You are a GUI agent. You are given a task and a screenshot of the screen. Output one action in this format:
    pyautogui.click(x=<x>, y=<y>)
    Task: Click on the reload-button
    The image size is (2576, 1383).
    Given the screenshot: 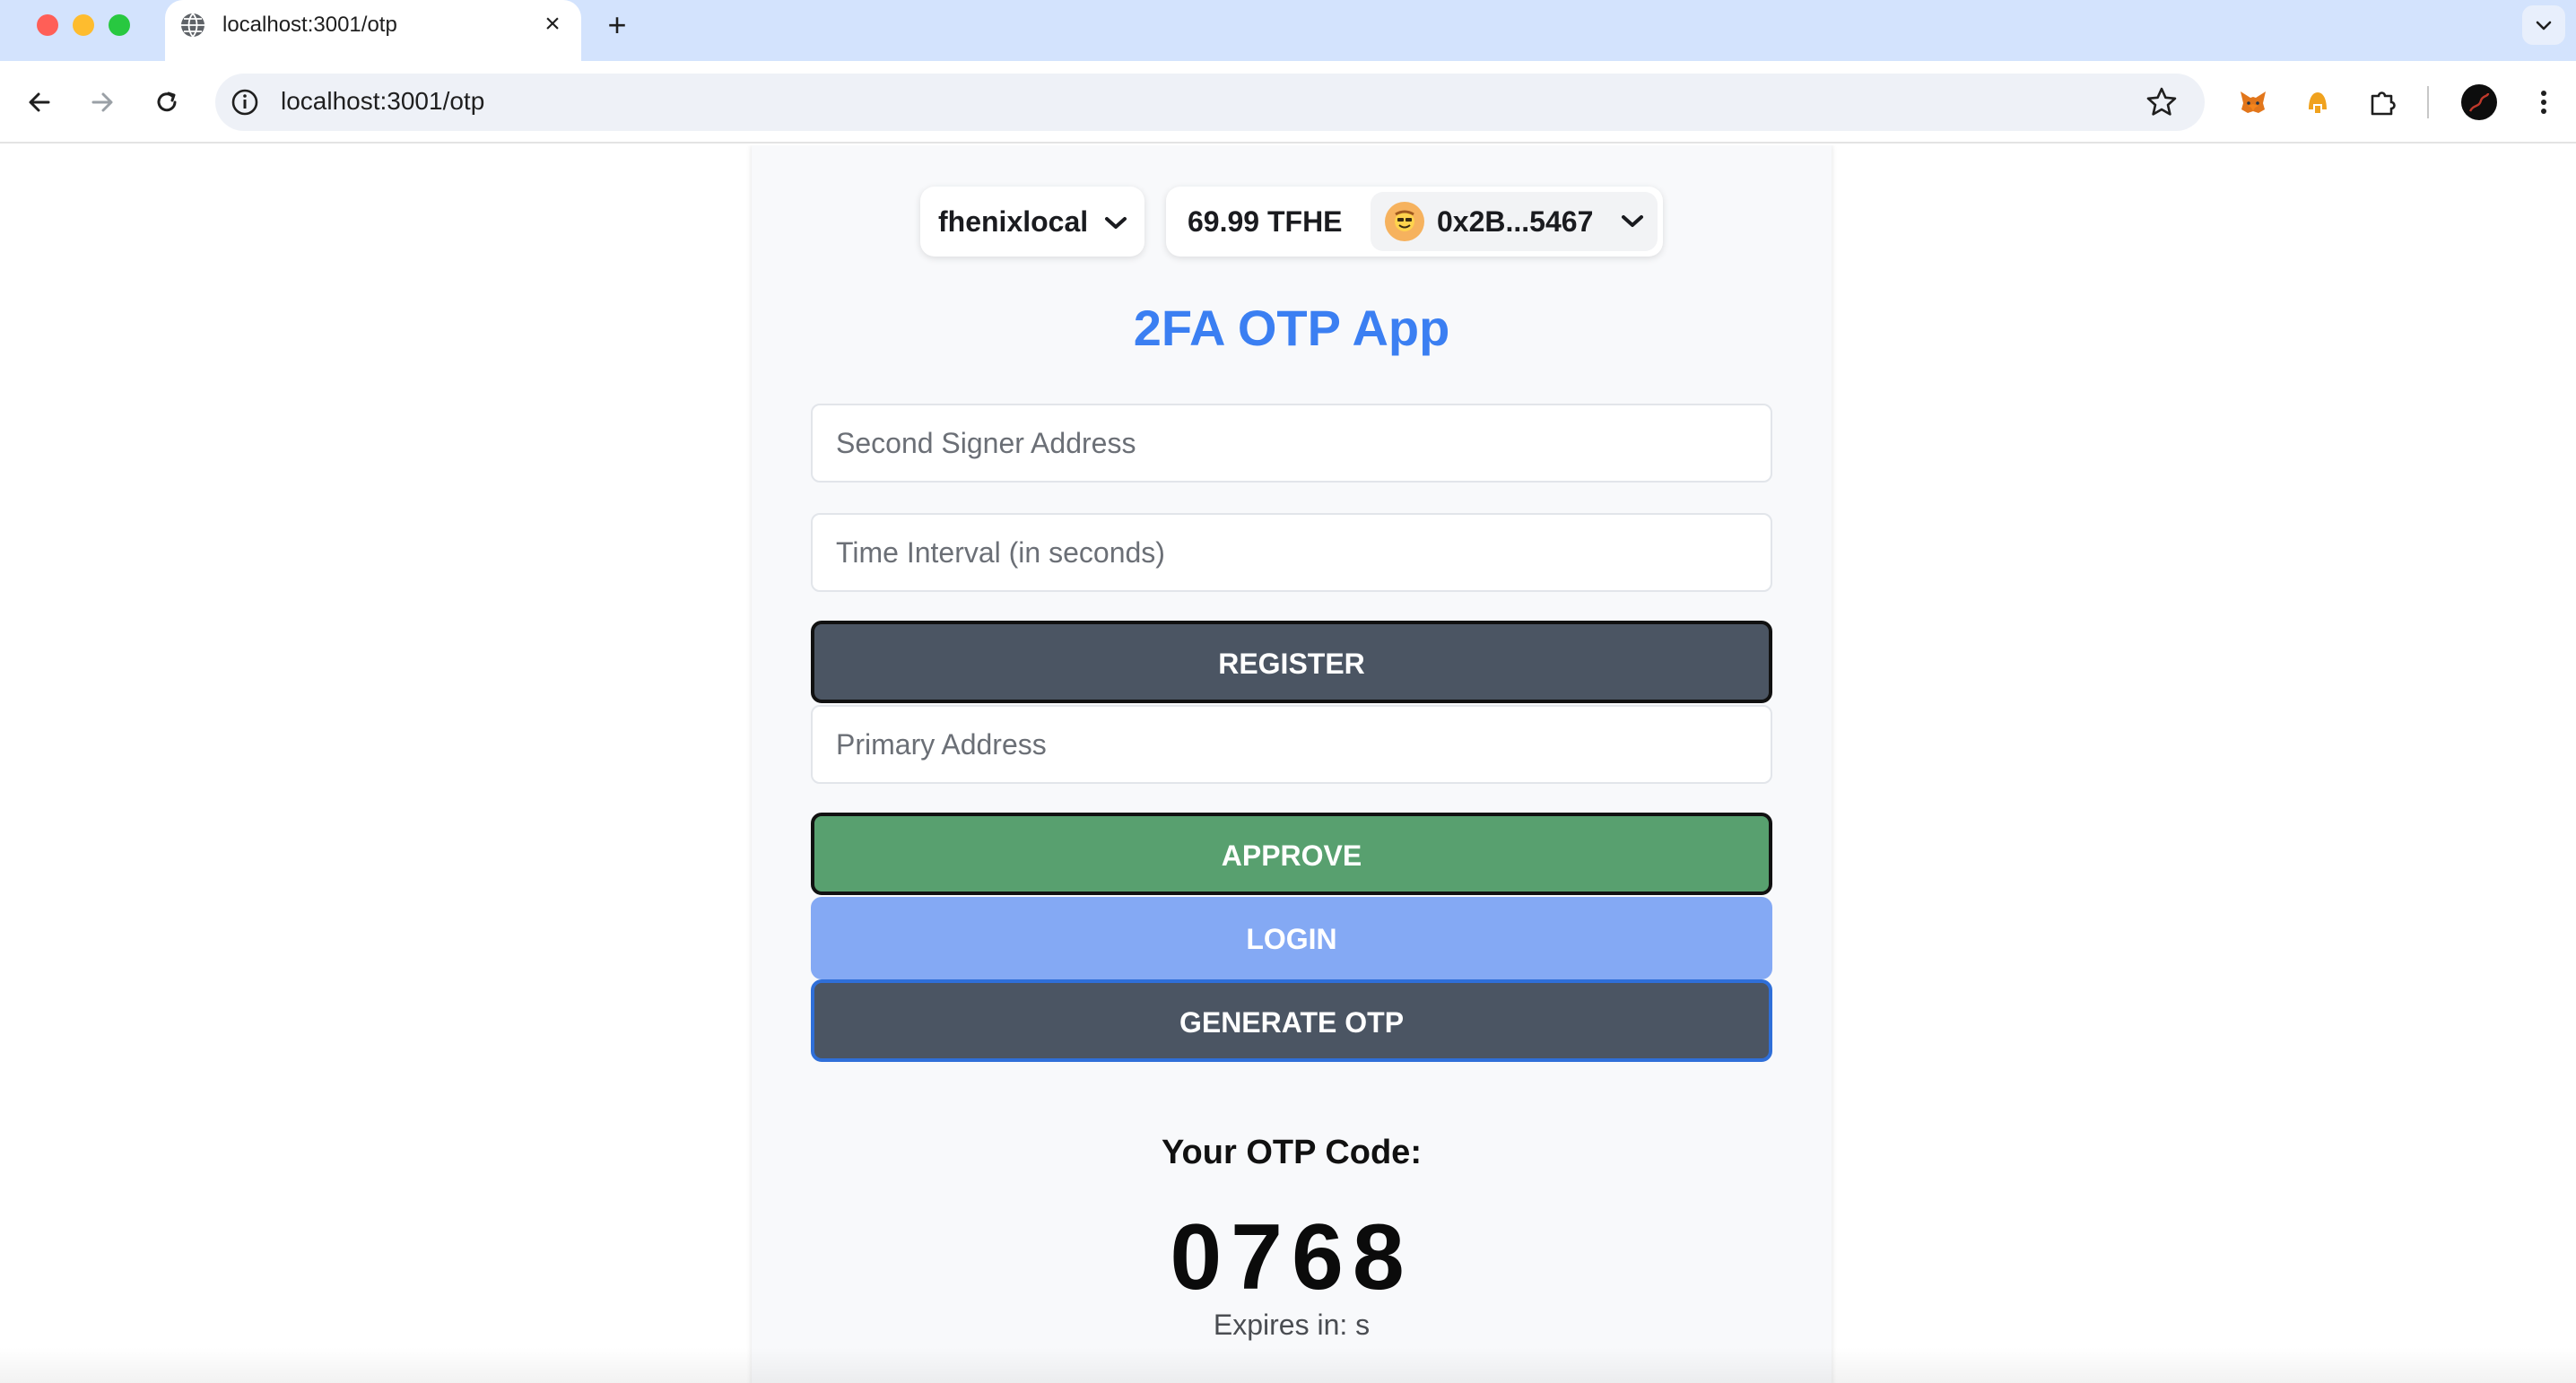 What is the action you would take?
    pyautogui.click(x=167, y=102)
    